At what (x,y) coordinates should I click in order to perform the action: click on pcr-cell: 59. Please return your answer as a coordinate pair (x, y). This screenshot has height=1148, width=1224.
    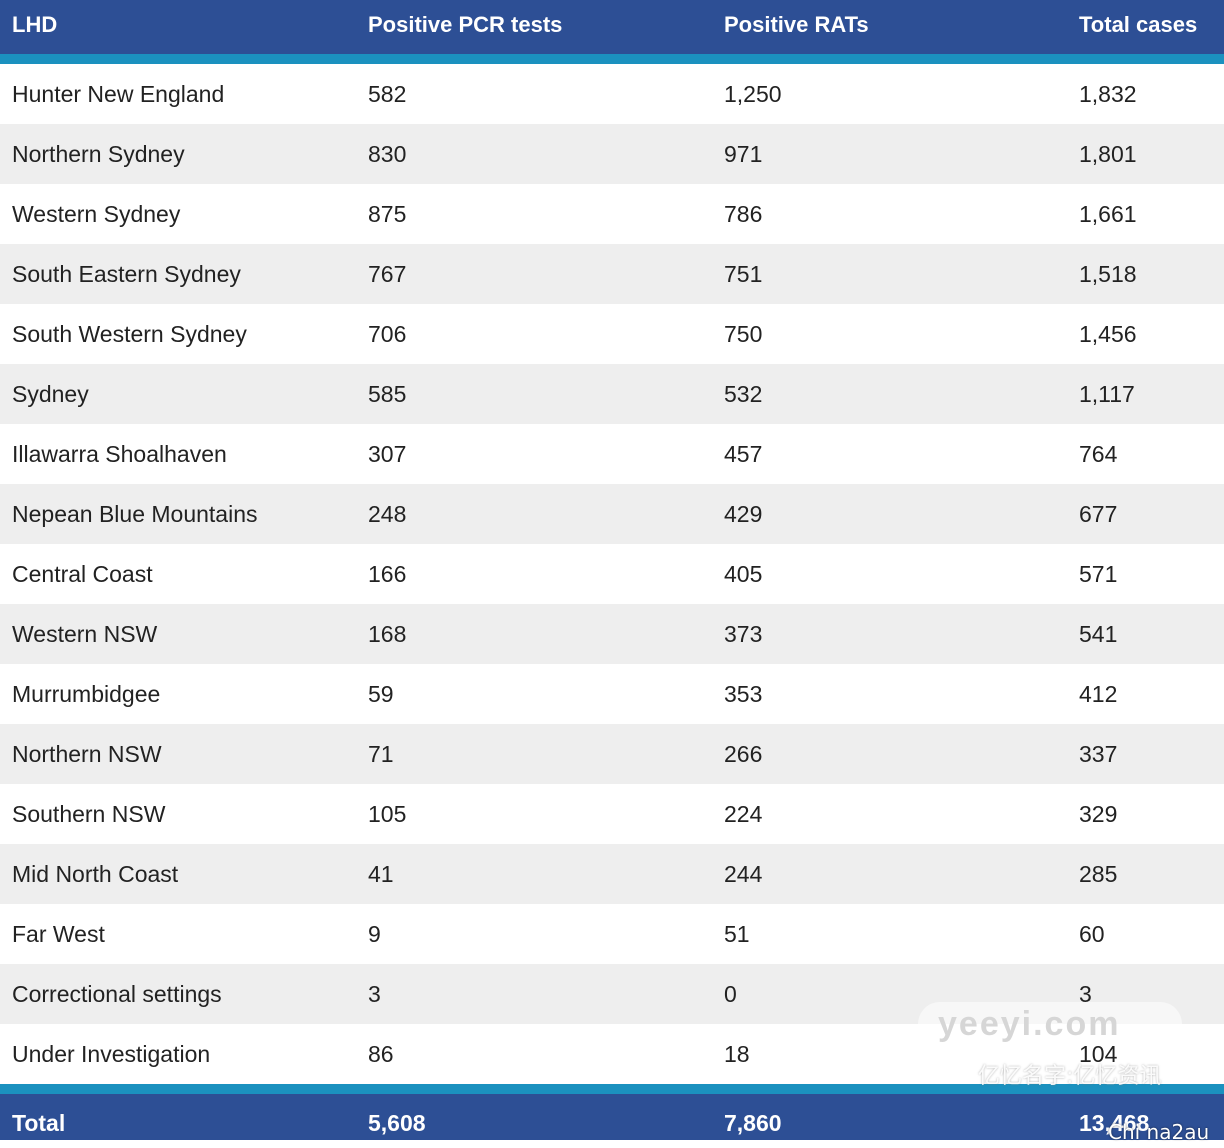
    Looking at the image, I should click on (381, 693).